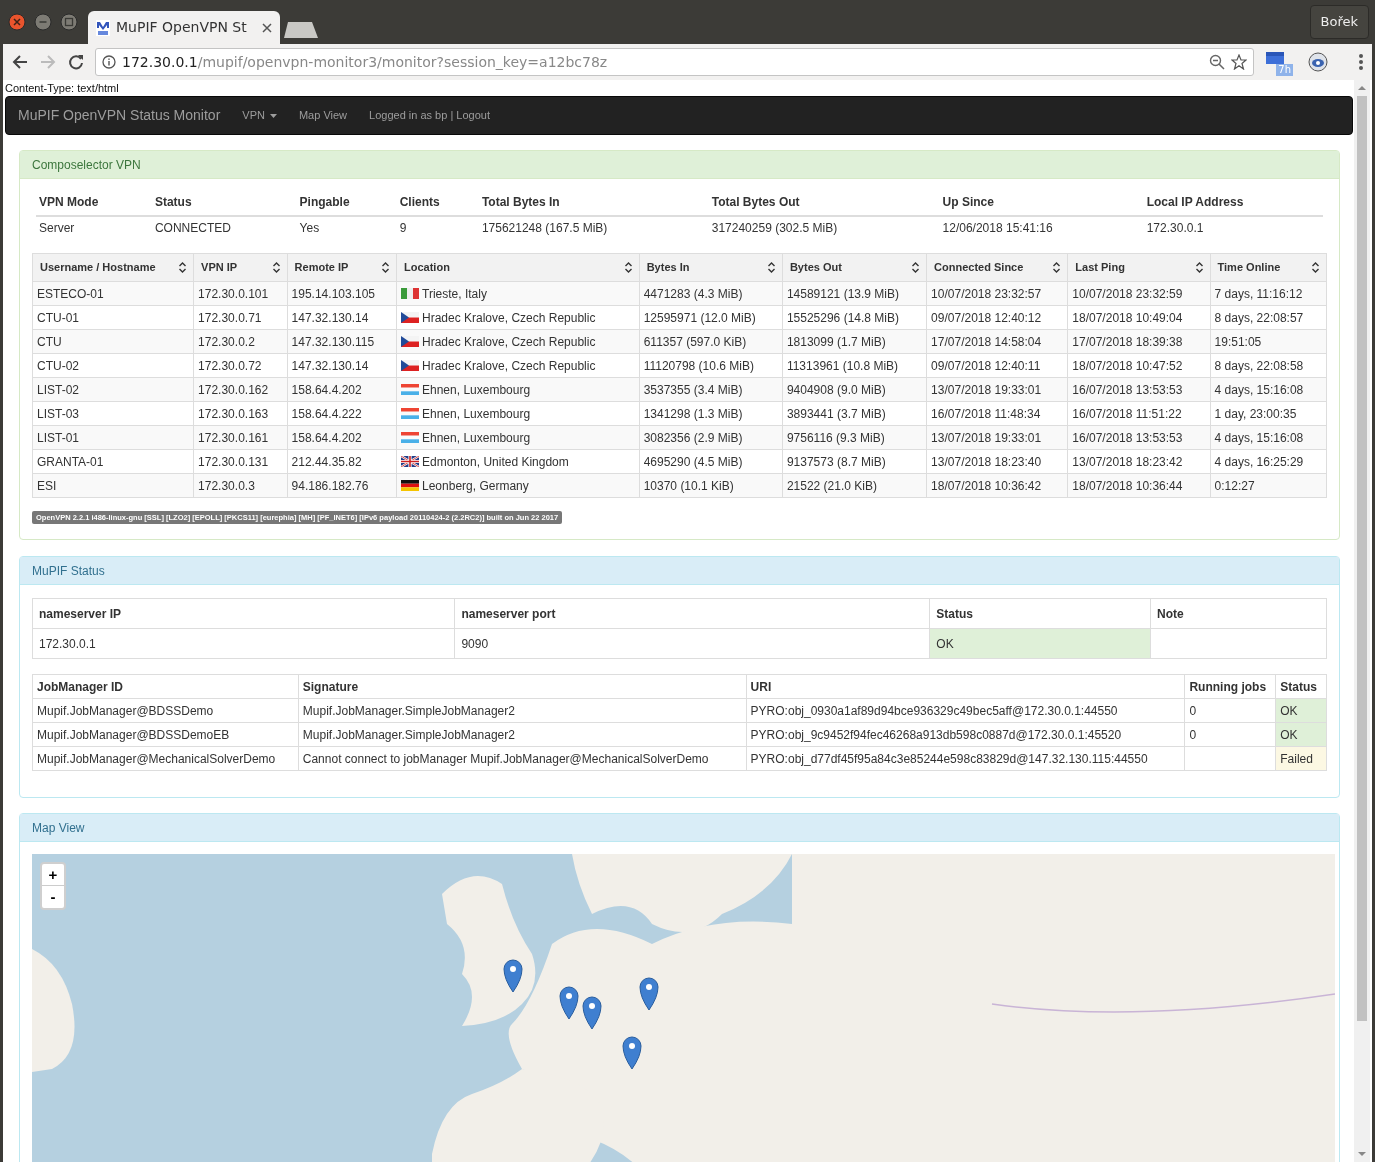  Describe the element at coordinates (711, 365) in the screenshot. I see `table-cell: 11120798 (10.6 MiB)` at that location.